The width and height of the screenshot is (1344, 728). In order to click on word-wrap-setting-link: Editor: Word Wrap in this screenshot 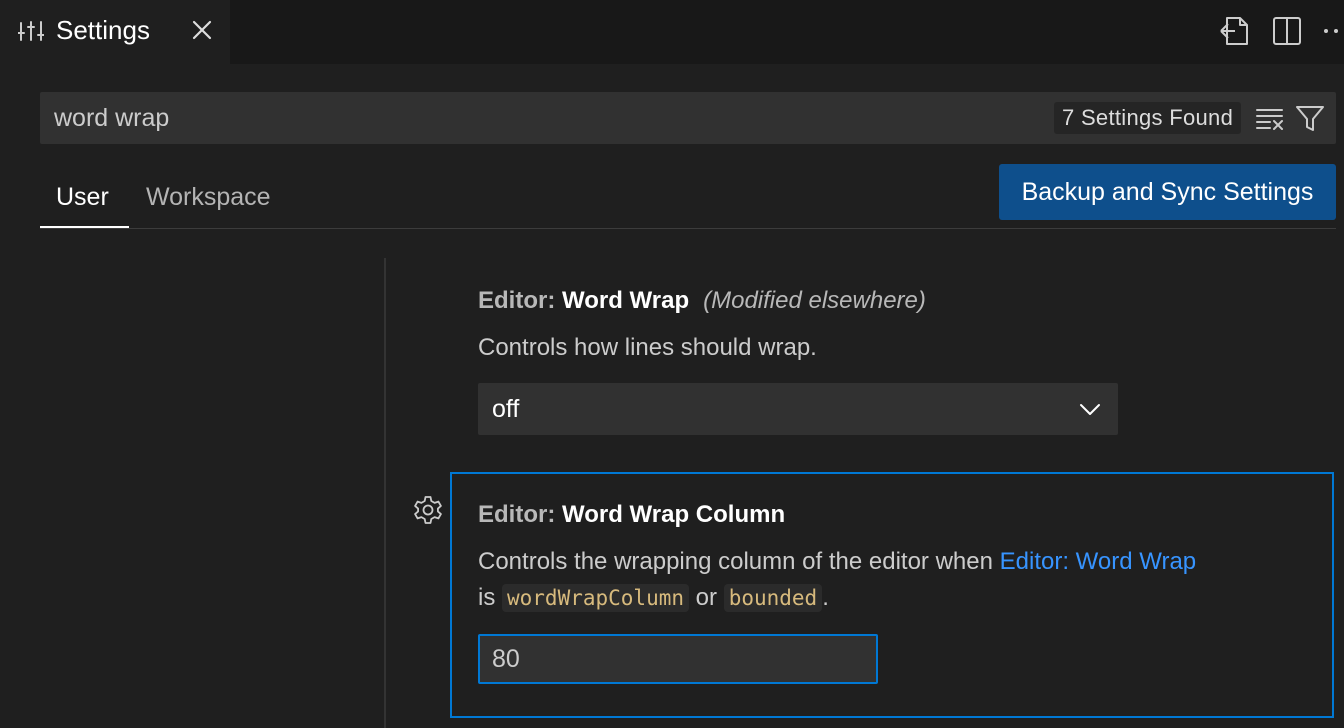, I will do `click(1098, 561)`.